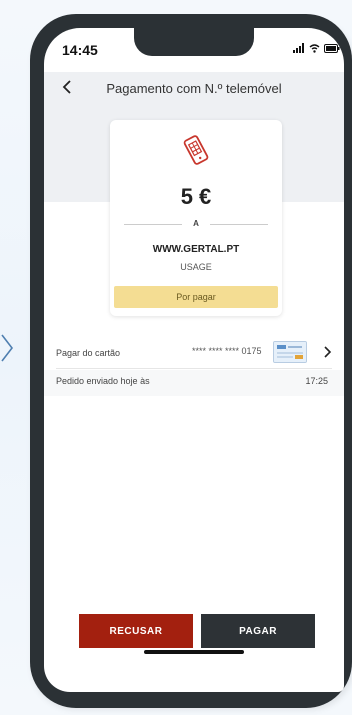 This screenshot has width=352, height=715. Describe the element at coordinates (298, 48) in the screenshot. I see `signal-icon` at that location.